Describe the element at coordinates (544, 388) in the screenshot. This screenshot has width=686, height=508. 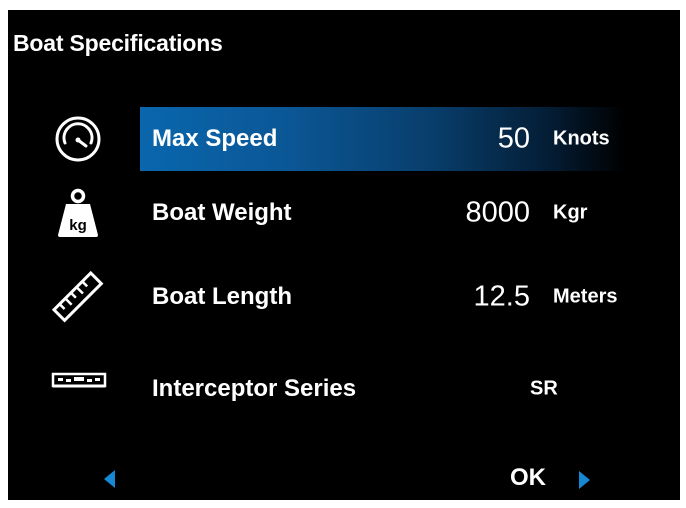
I see `interceptor-value: SR` at that location.